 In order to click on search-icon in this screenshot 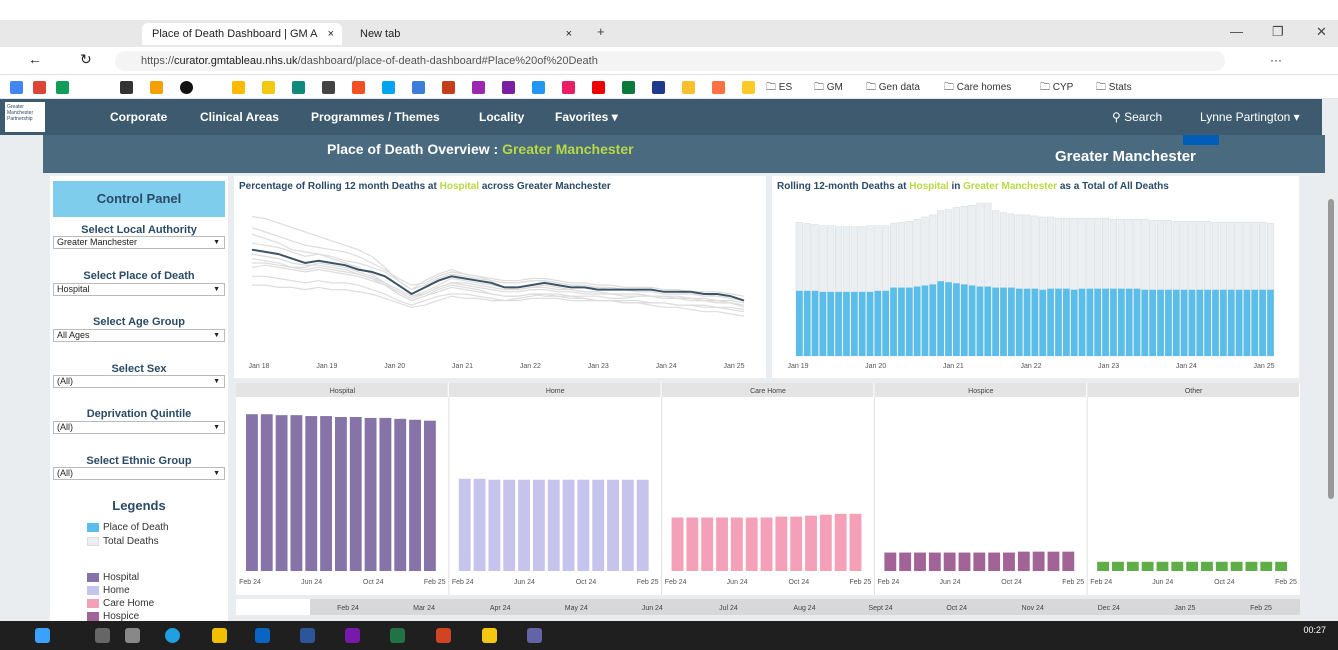, I will do `click(102, 635)`.